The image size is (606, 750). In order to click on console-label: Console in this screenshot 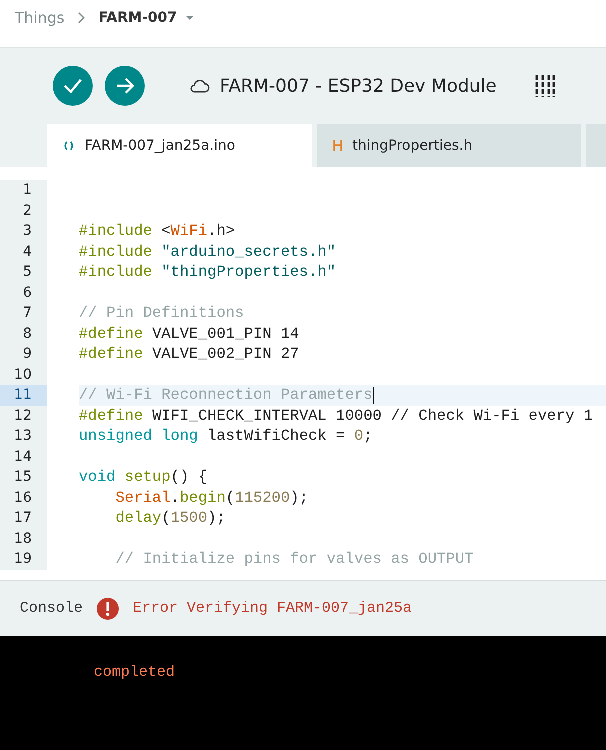, I will do `click(52, 608)`.